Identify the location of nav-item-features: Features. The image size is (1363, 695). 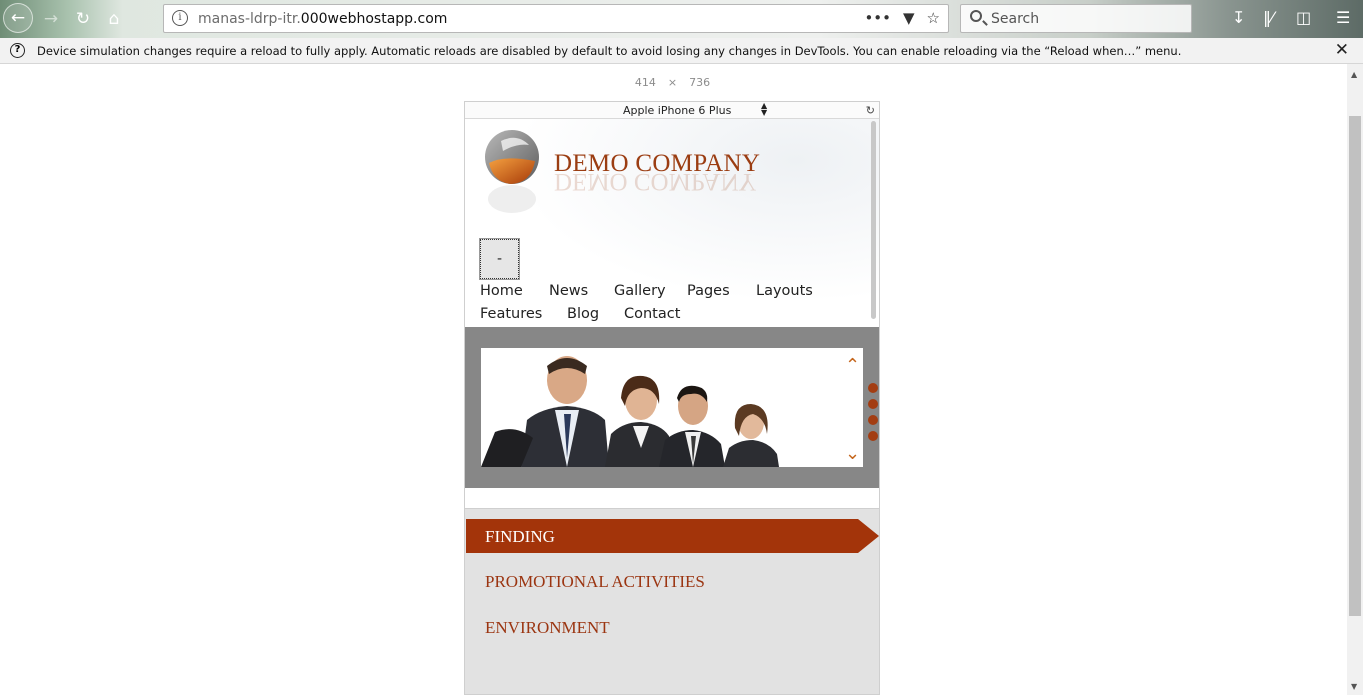
(523, 317).